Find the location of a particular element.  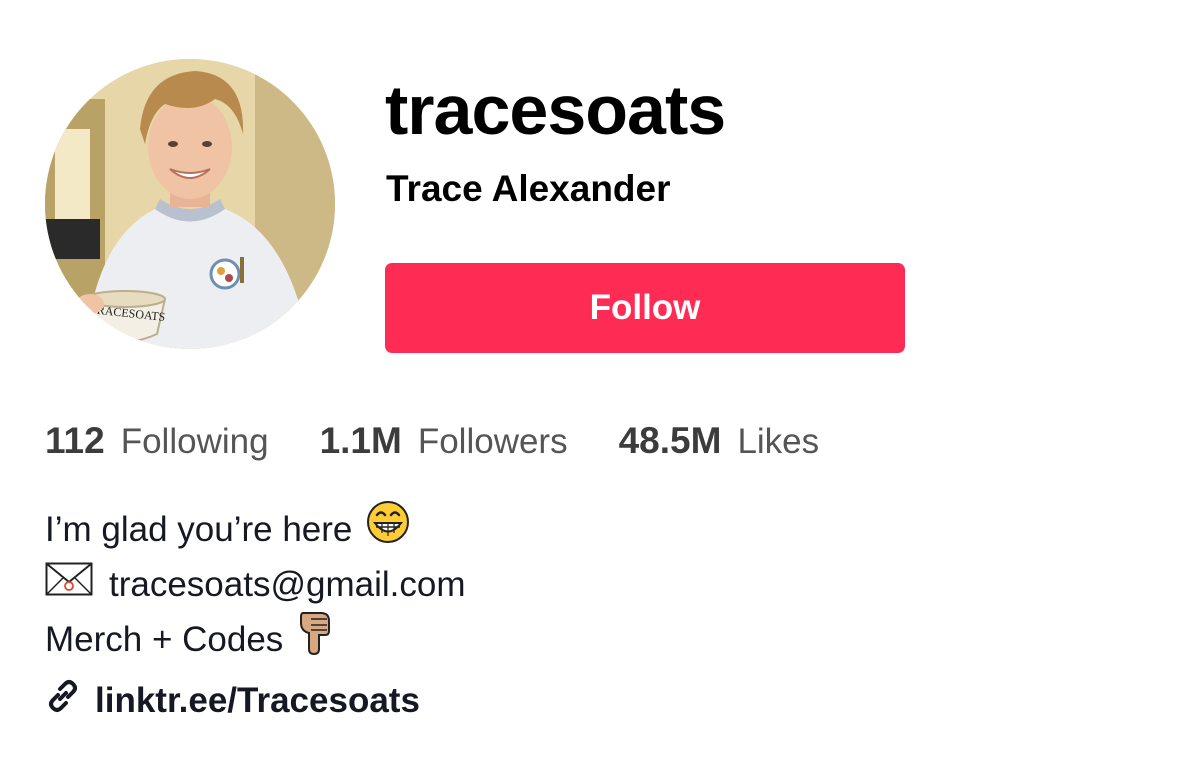

stat-value: 48.5M is located at coordinates (670, 440).